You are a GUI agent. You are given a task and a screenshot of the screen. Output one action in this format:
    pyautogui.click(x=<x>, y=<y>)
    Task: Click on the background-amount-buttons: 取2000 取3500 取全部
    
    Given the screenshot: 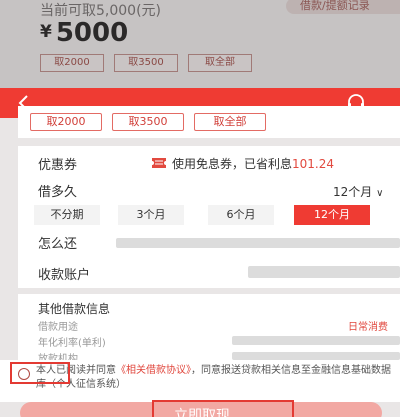 What is the action you would take?
    pyautogui.click(x=146, y=63)
    